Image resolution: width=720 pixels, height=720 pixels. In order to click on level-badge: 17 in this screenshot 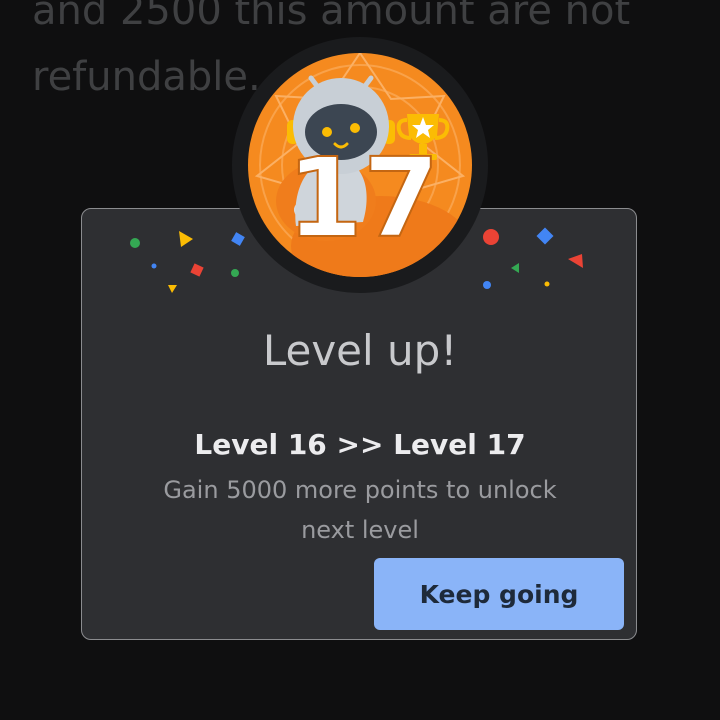, I will do `click(360, 165)`.